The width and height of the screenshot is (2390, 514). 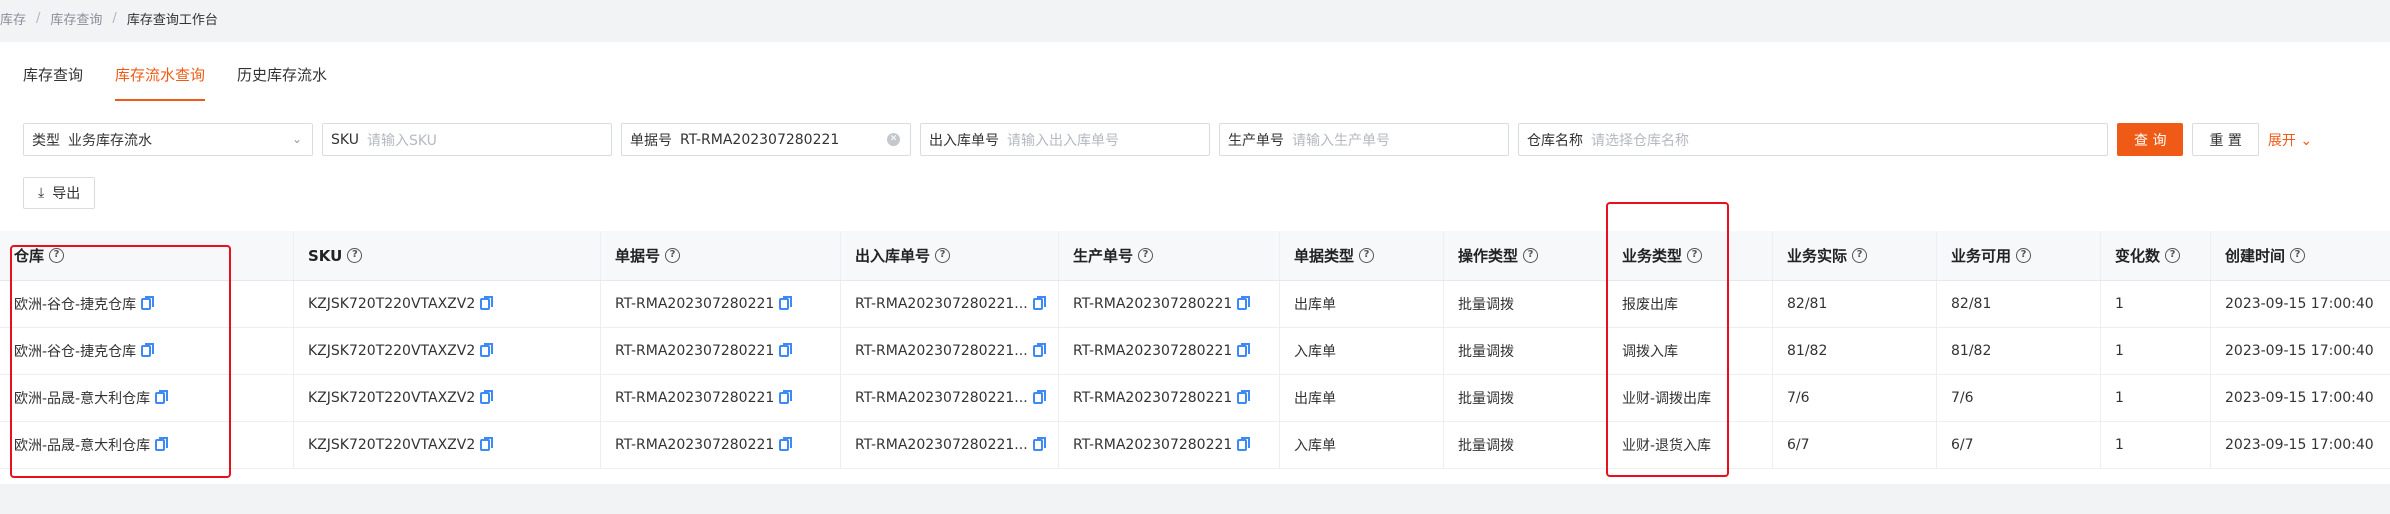 I want to click on tab-inventory-query: 库存查询, so click(x=53, y=82).